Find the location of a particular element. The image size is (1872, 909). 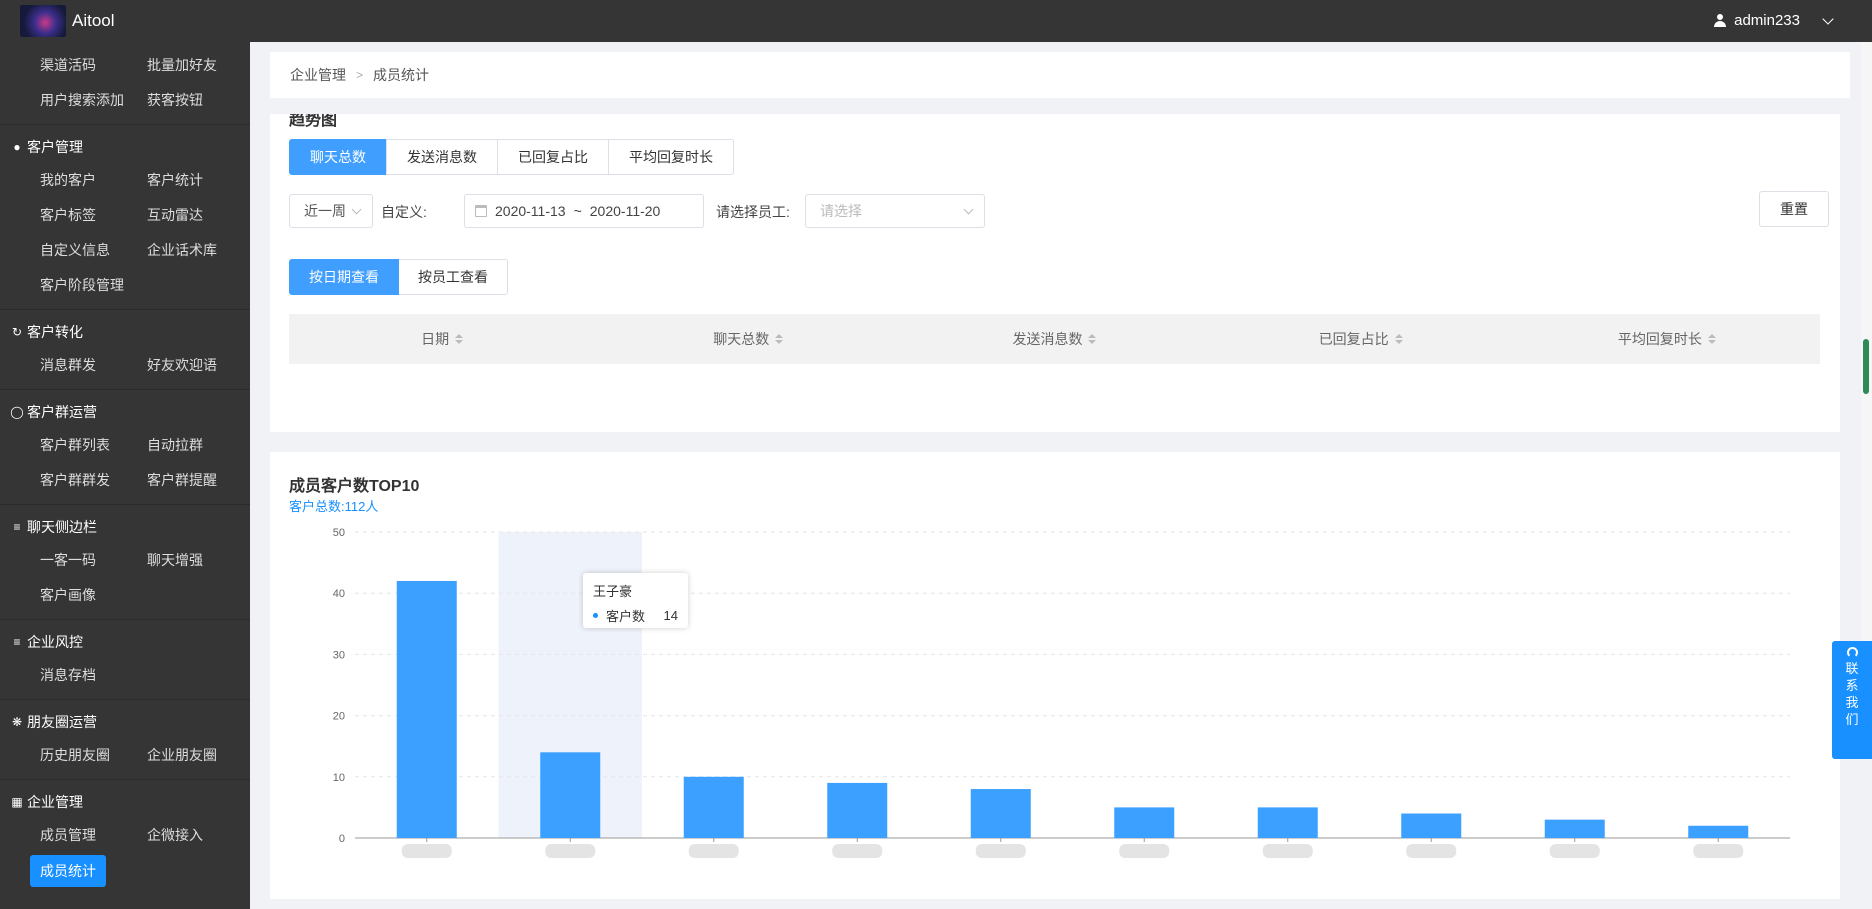

sidebar-group-title: 企业管理 is located at coordinates (55, 802).